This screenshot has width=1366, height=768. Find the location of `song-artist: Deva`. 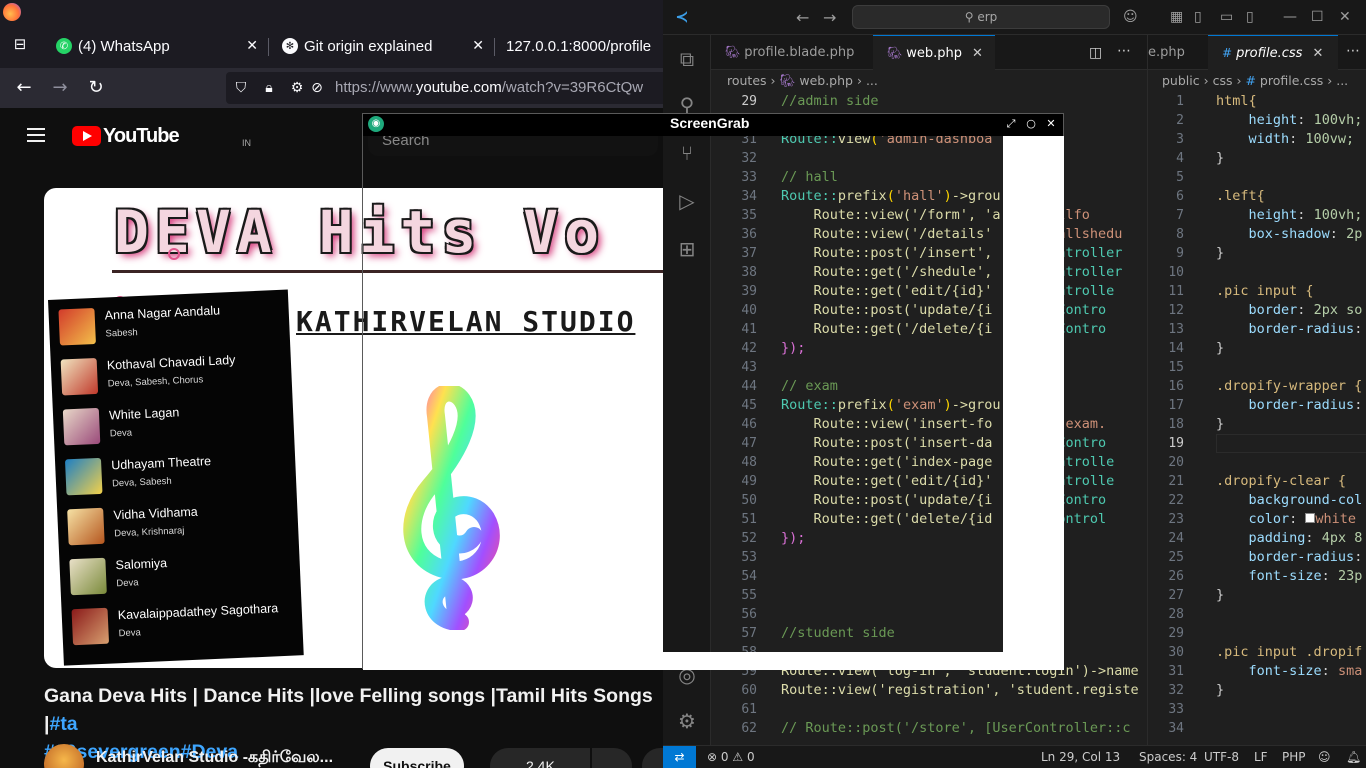

song-artist: Deva is located at coordinates (127, 583).